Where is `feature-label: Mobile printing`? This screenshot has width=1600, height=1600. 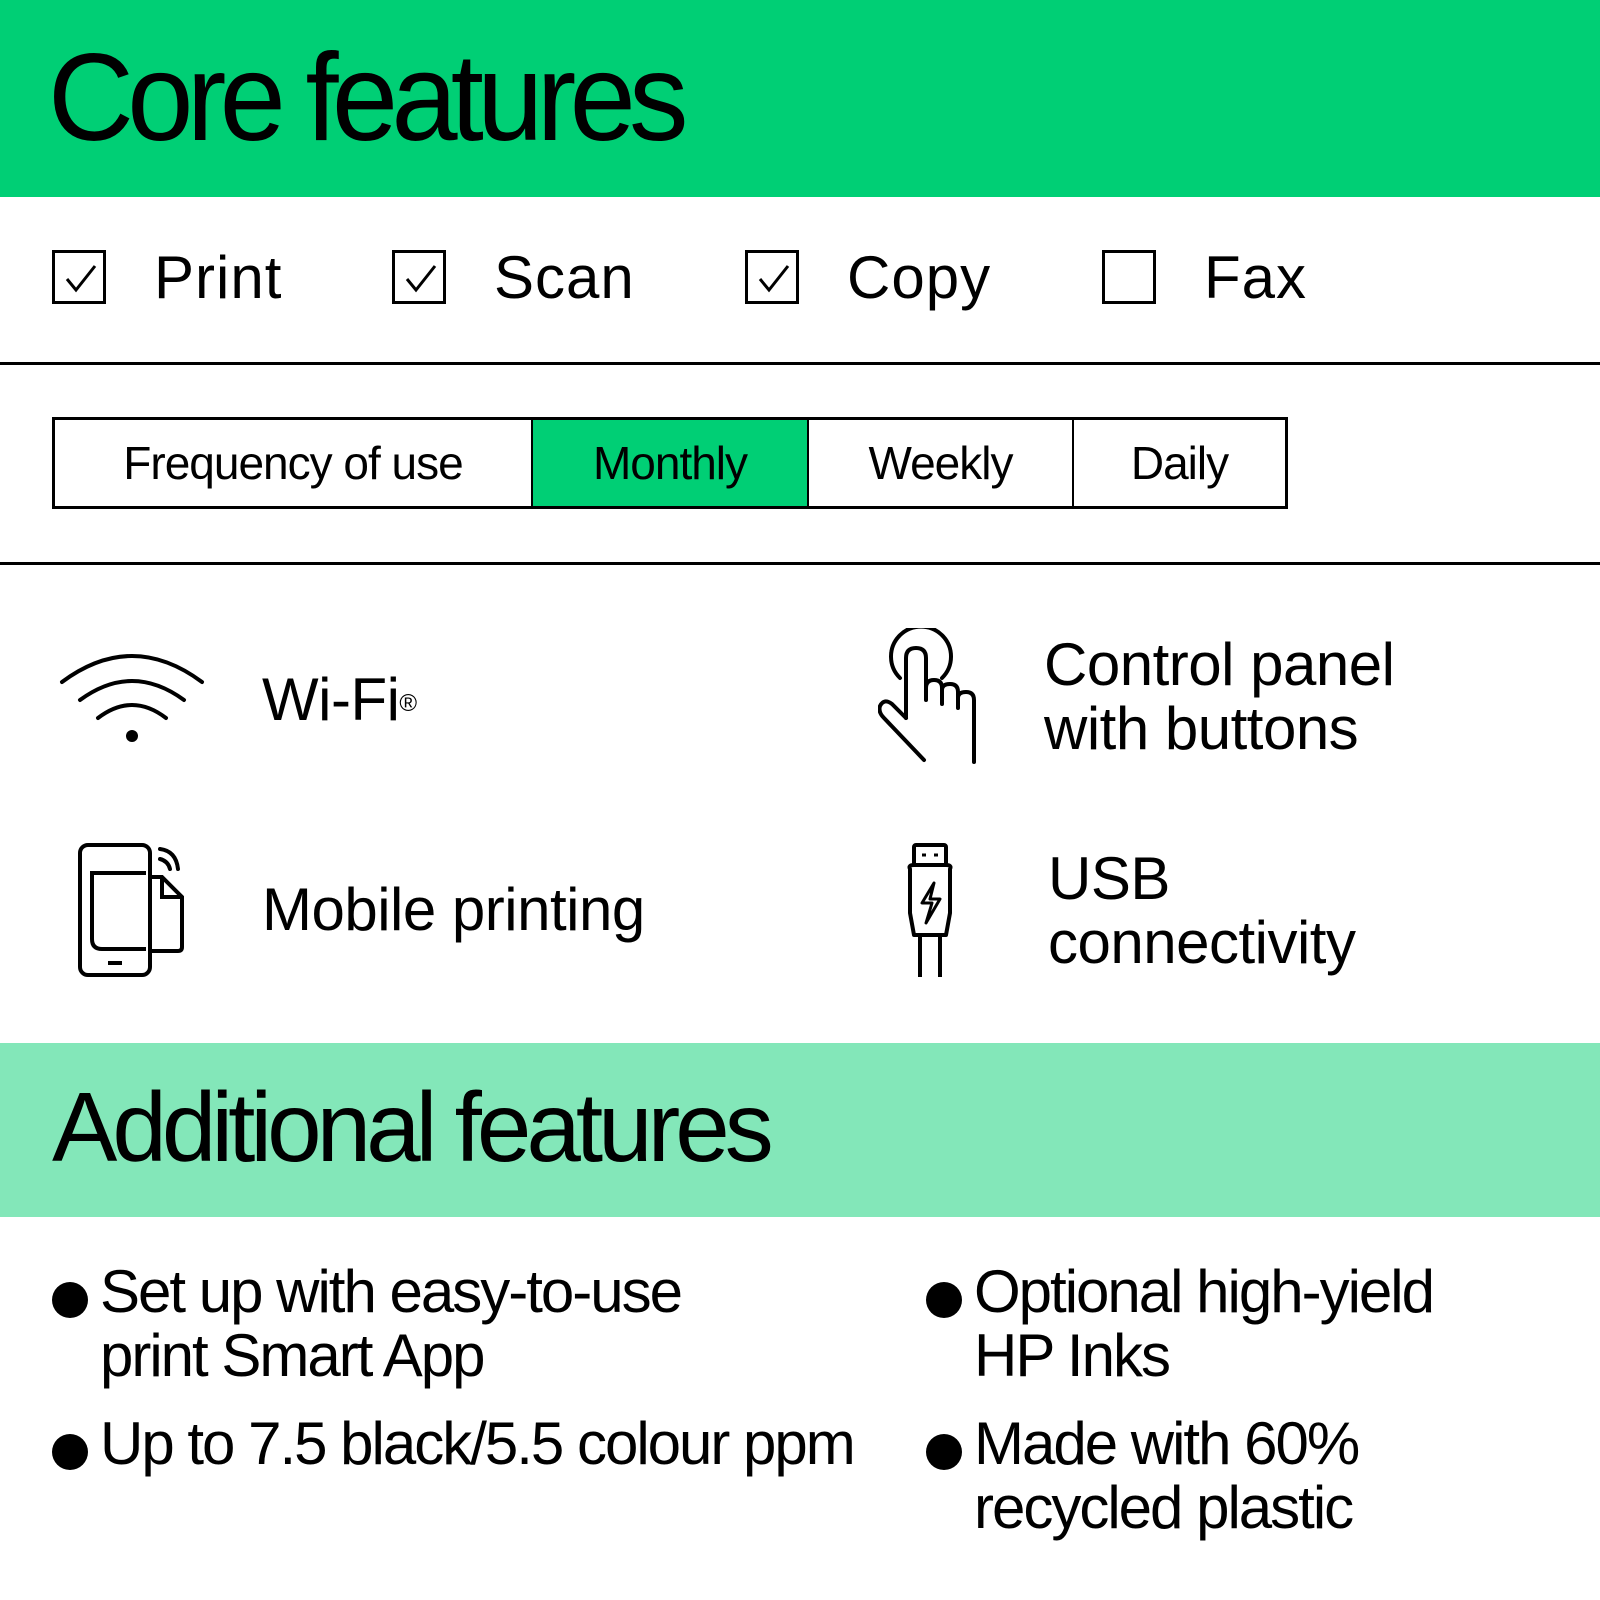
feature-label: Mobile printing is located at coordinates (453, 909).